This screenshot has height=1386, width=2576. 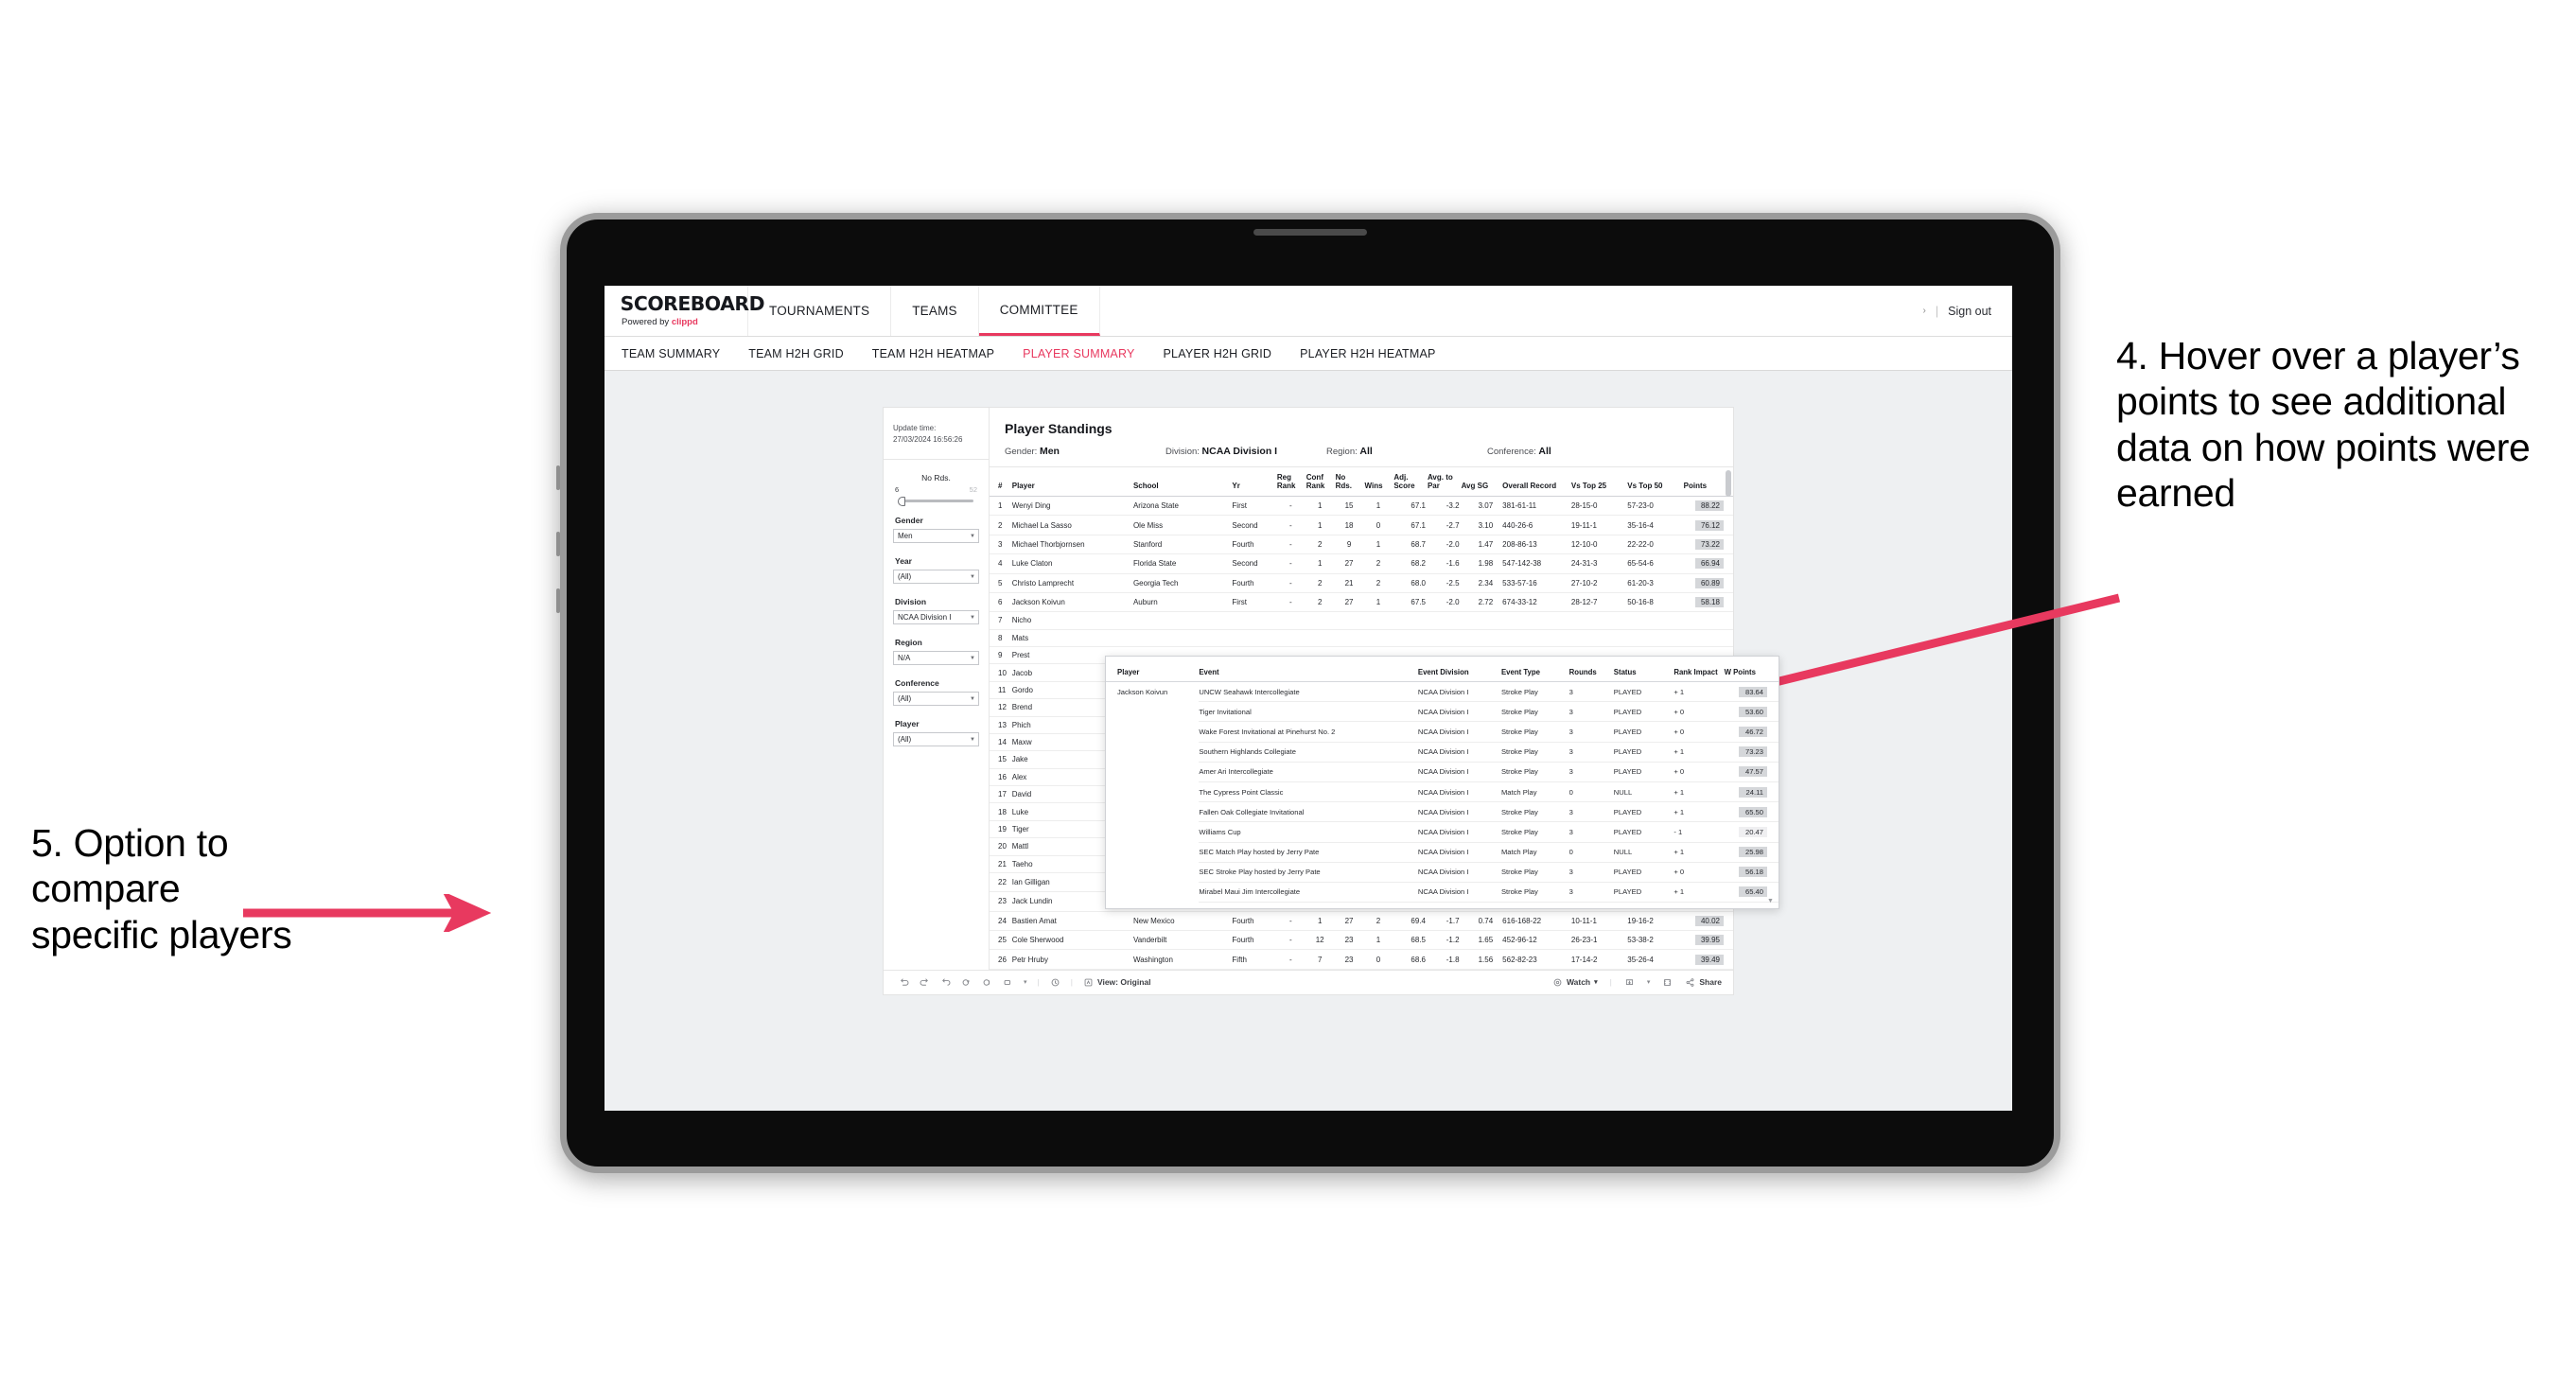 I want to click on user-menu-caret-icon: ›, so click(x=1925, y=311).